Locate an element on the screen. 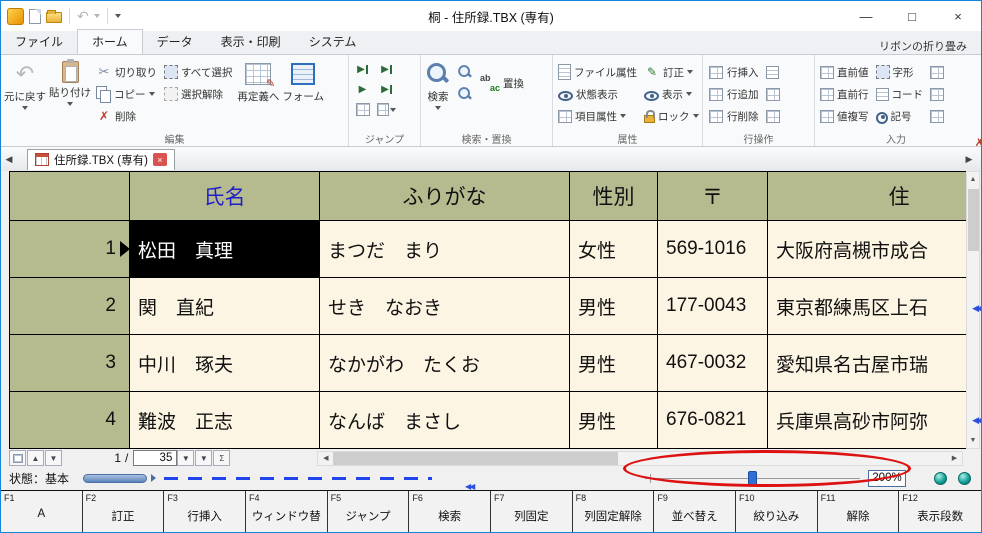  select-all-button: すべて選択 is located at coordinates (198, 72).